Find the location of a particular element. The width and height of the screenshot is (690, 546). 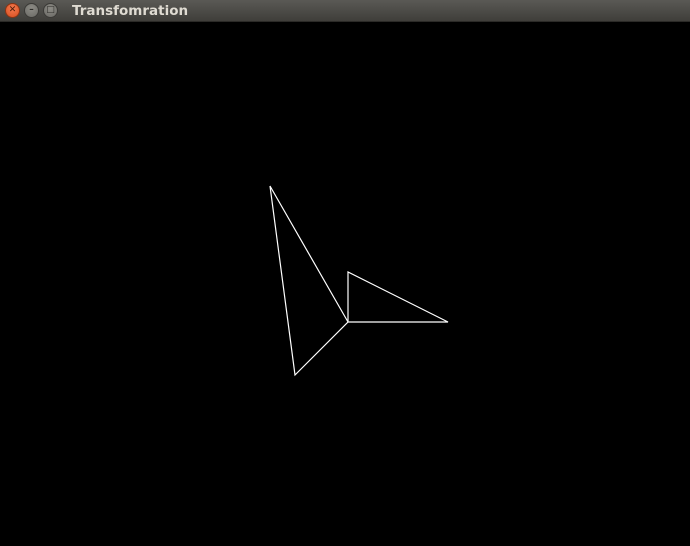

minimize-icon: – is located at coordinates (31, 10).